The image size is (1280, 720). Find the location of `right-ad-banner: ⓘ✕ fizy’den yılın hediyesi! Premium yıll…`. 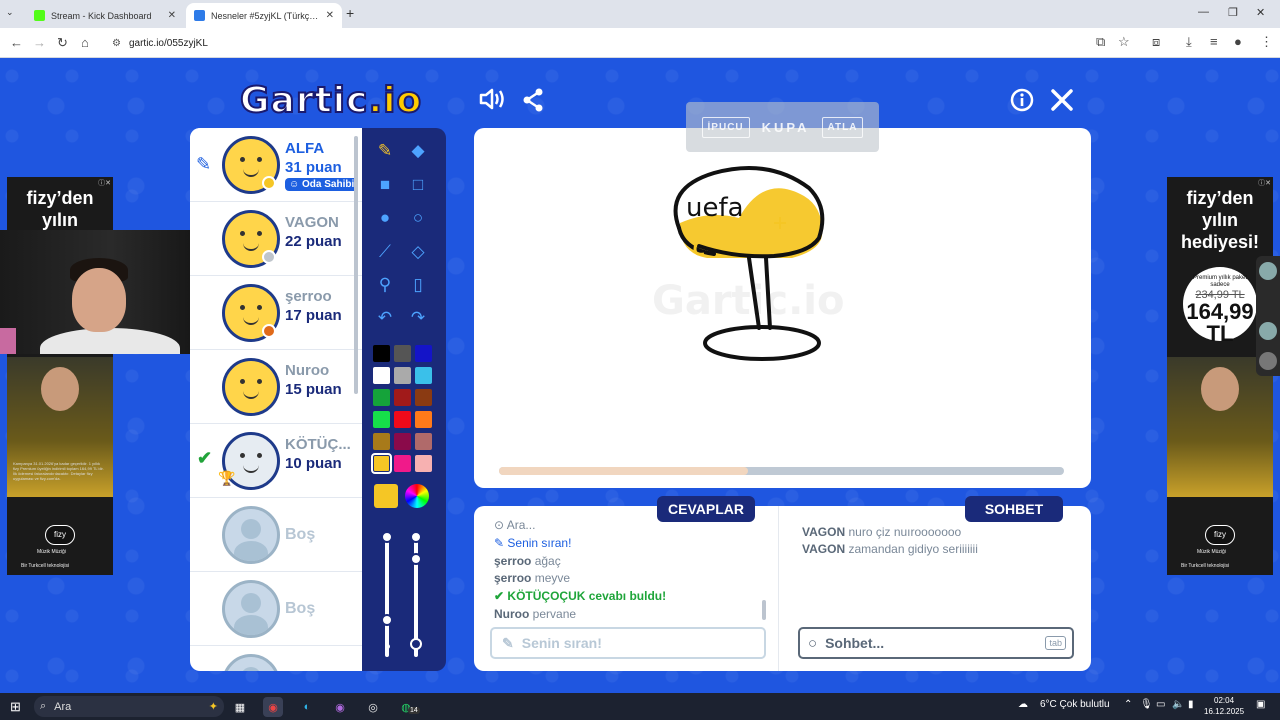

right-ad-banner: ⓘ✕ fizy’den yılın hediyesi! Premium yıll… is located at coordinates (1220, 376).